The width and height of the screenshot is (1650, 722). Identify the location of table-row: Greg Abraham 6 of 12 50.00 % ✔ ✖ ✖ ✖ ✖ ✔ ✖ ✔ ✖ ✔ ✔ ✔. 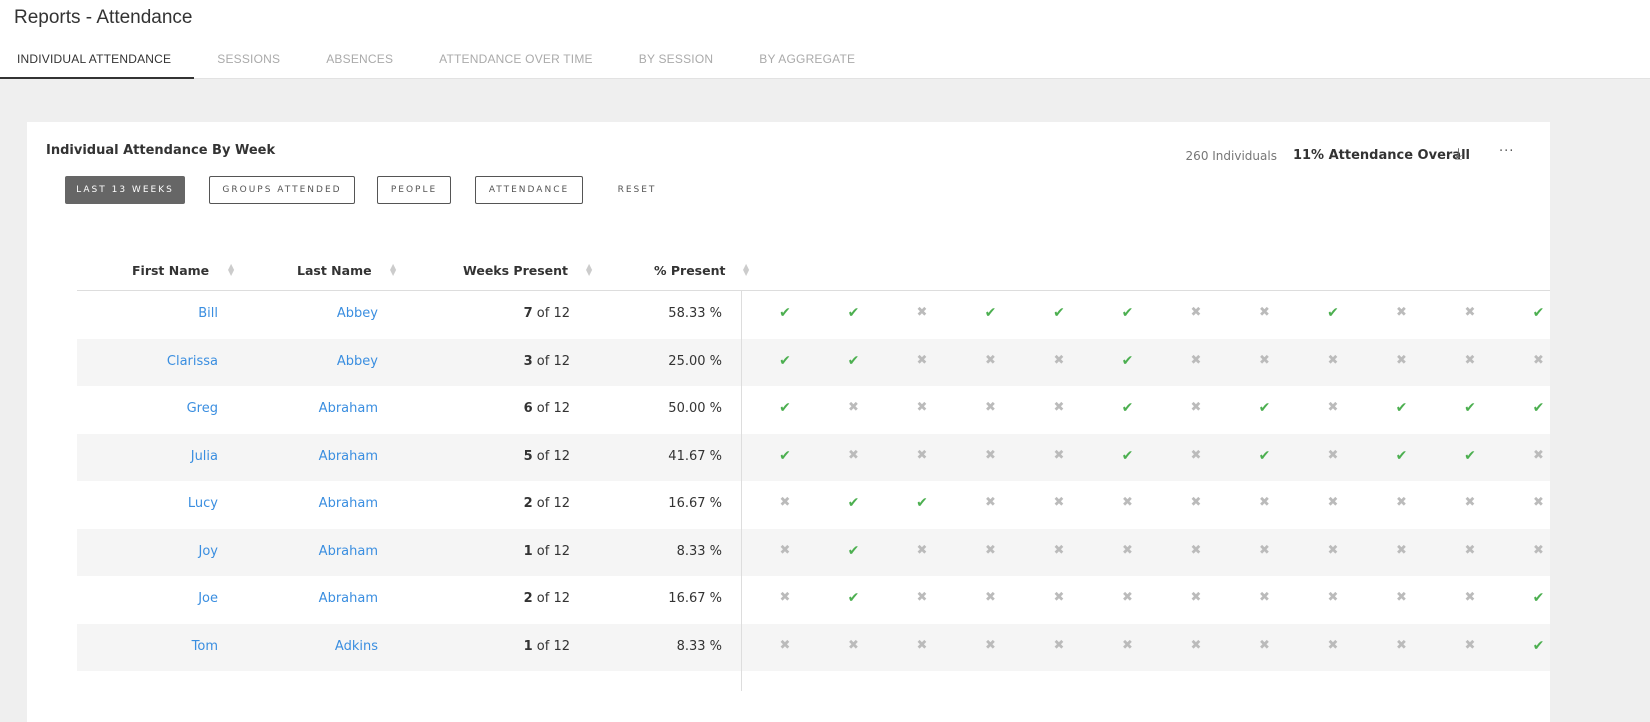
(813, 410).